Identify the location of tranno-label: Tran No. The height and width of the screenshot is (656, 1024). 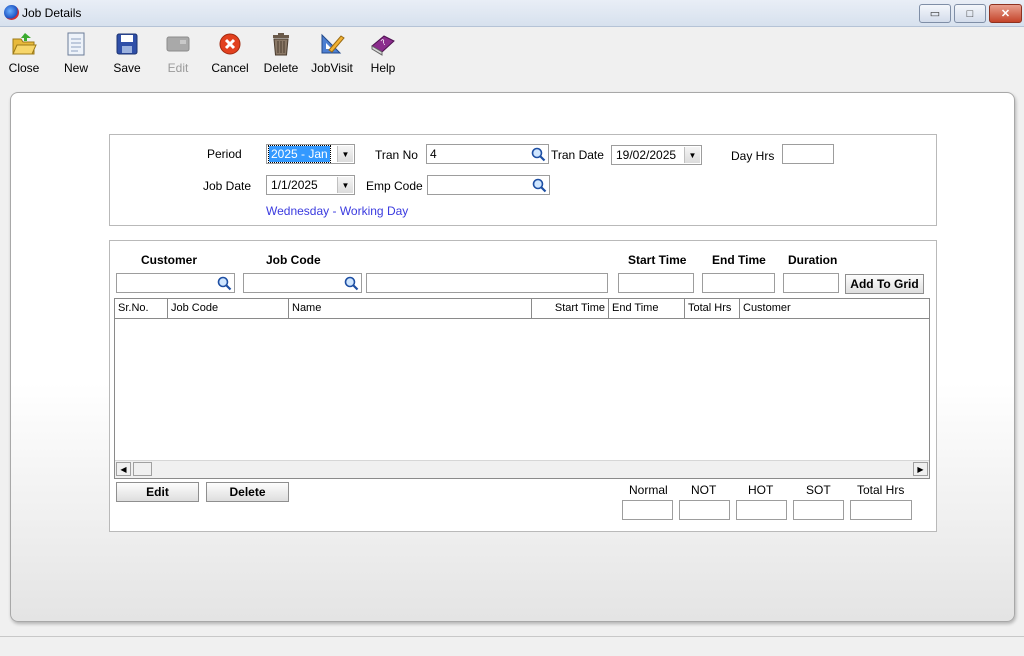
(396, 155).